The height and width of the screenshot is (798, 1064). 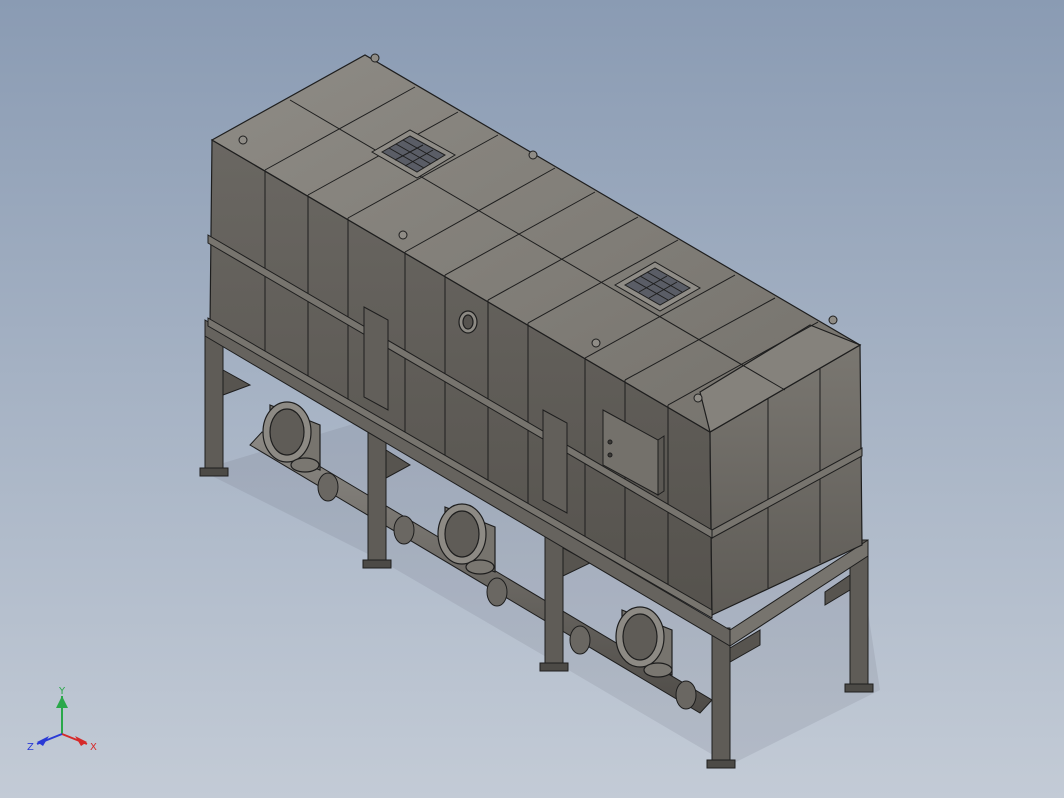 What do you see at coordinates (93, 747) in the screenshot?
I see `x-axis-label: X` at bounding box center [93, 747].